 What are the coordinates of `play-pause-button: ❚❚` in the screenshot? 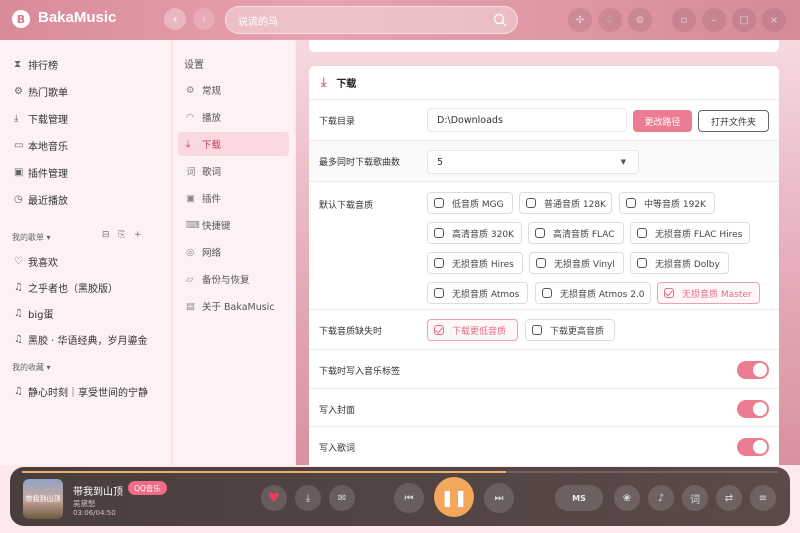 It's located at (454, 497).